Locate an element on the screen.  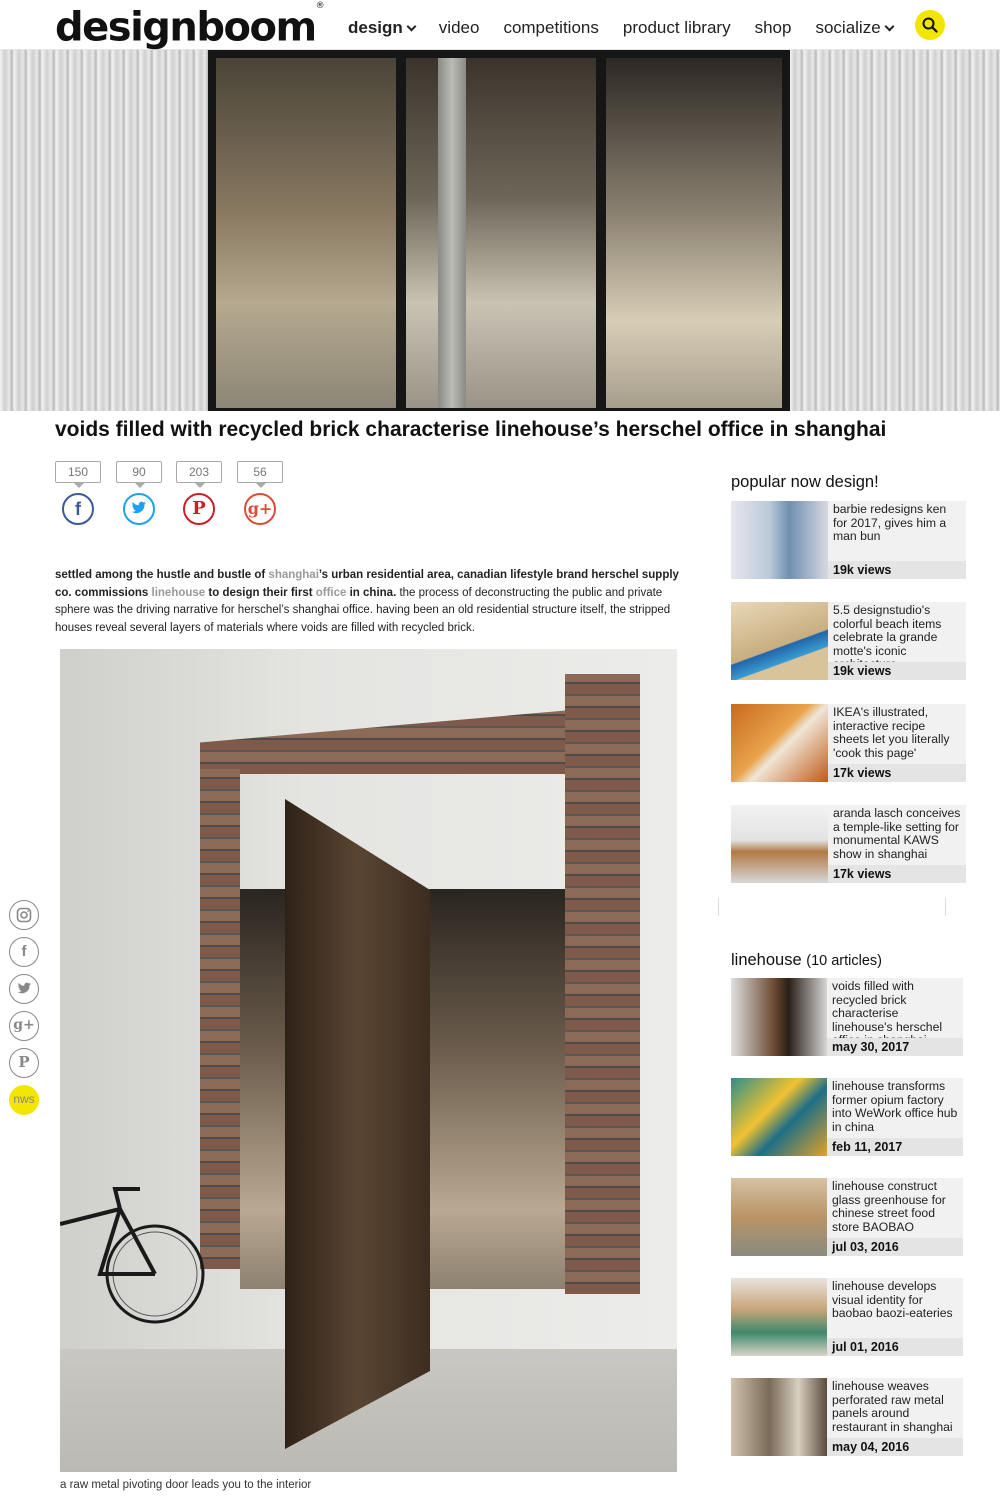
share-twitter: 90 is located at coordinates (139, 493).